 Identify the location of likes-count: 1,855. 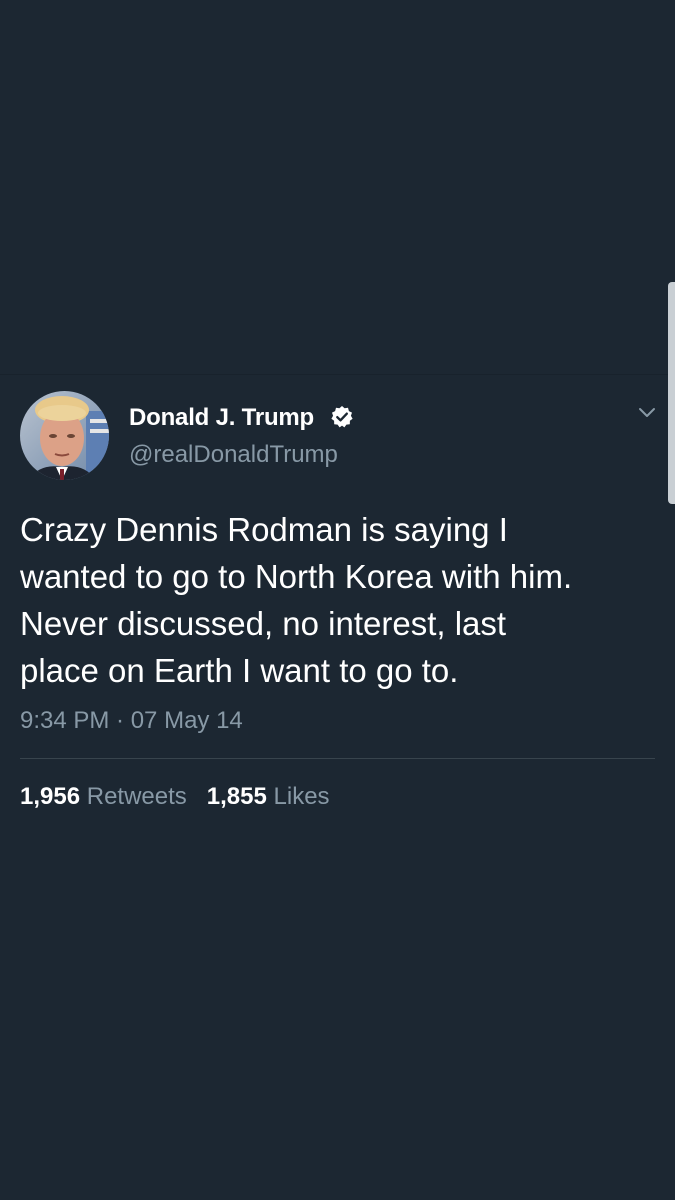
(236, 796).